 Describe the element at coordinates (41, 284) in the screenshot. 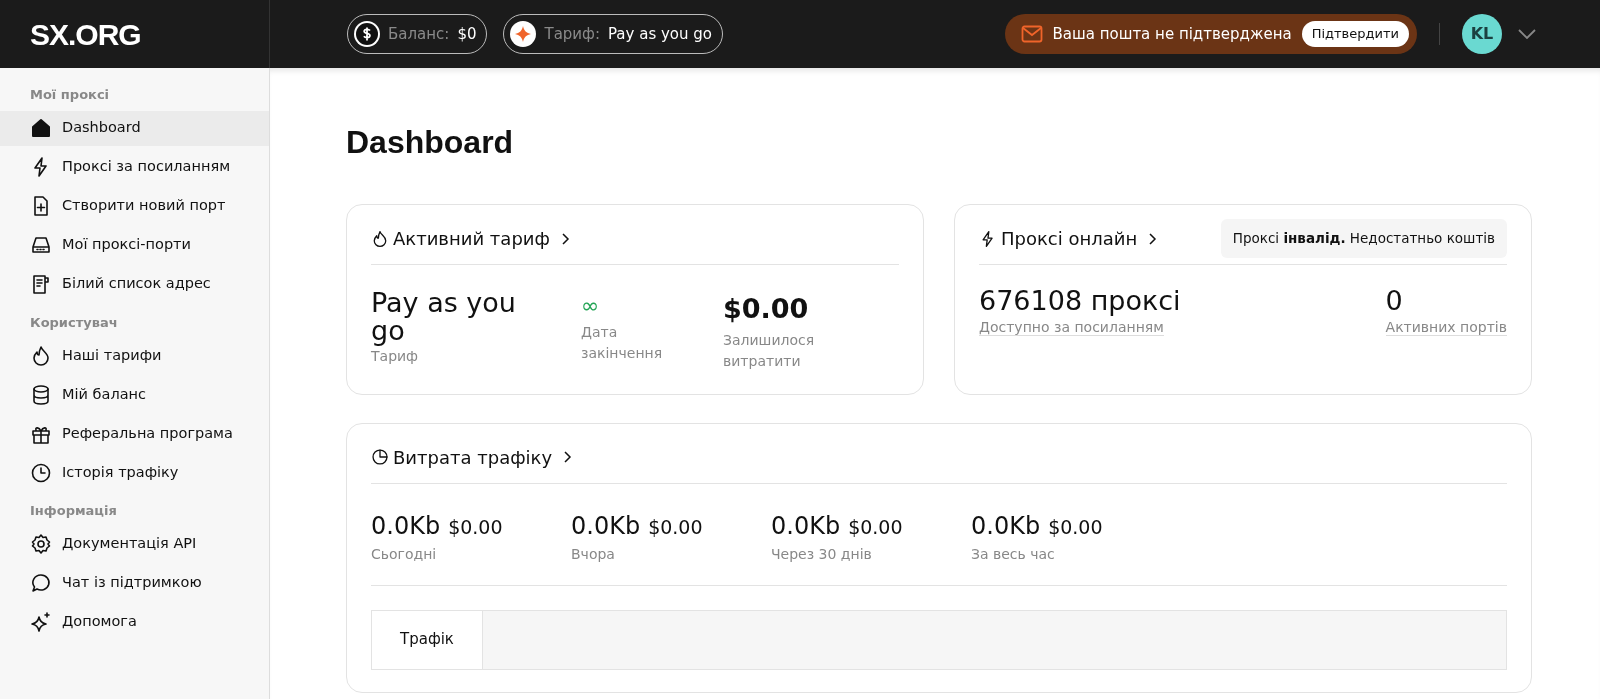

I see `document-icon` at that location.